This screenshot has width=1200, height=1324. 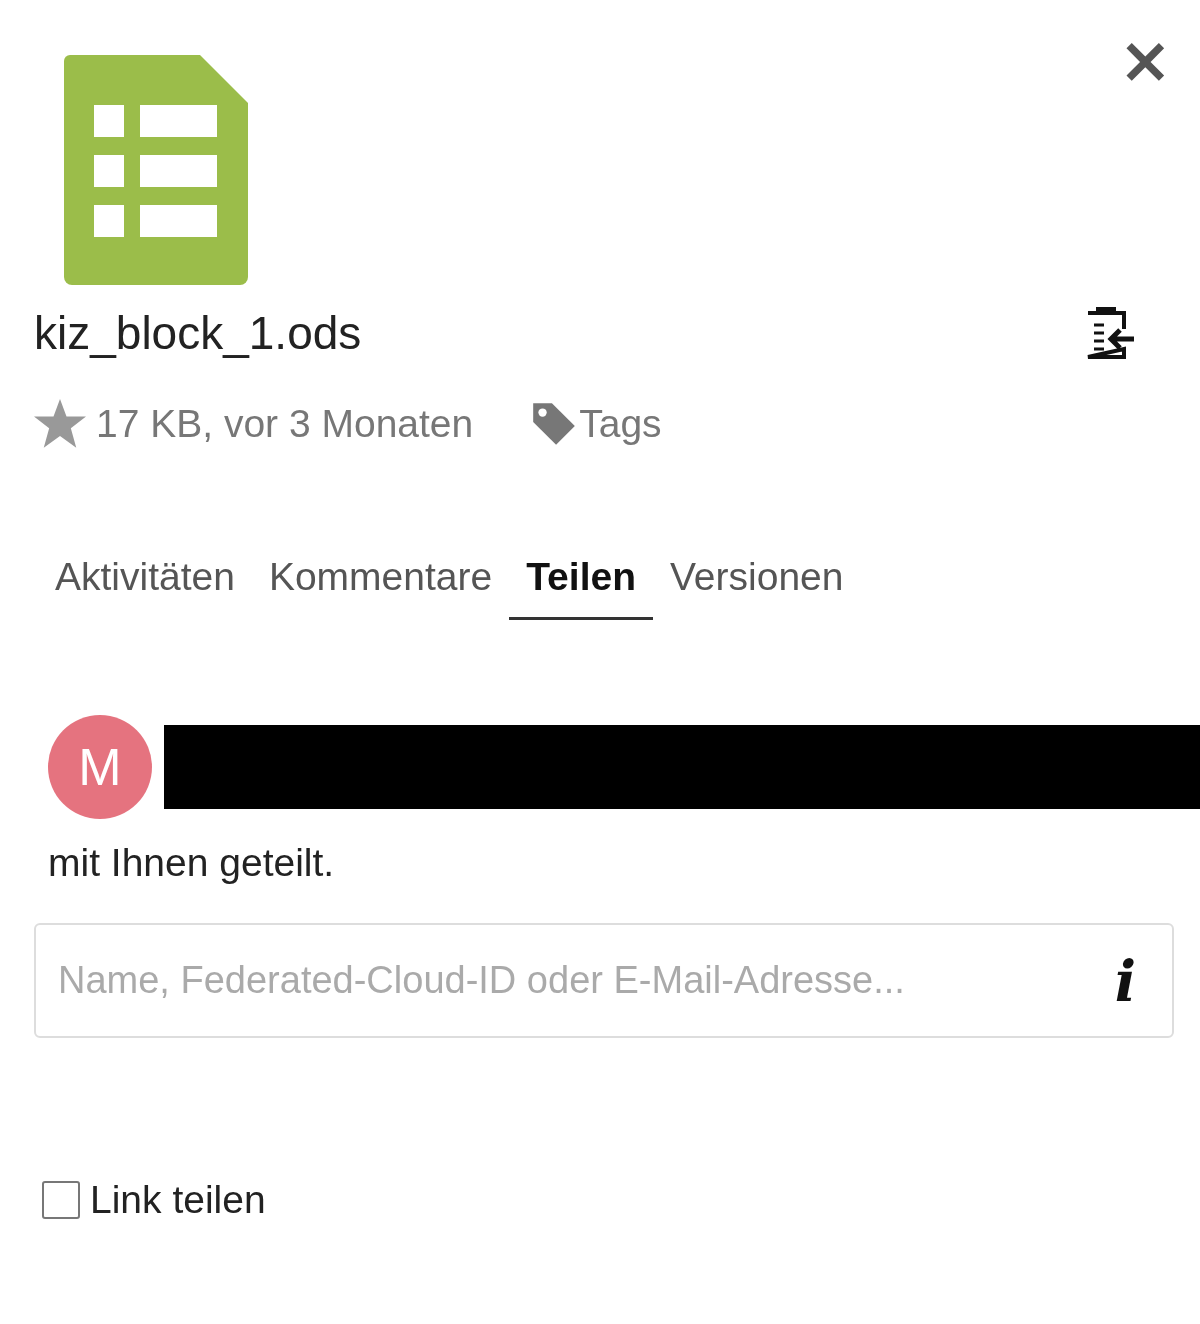 I want to click on file-name: kiz_block_1.ods, so click(x=198, y=333).